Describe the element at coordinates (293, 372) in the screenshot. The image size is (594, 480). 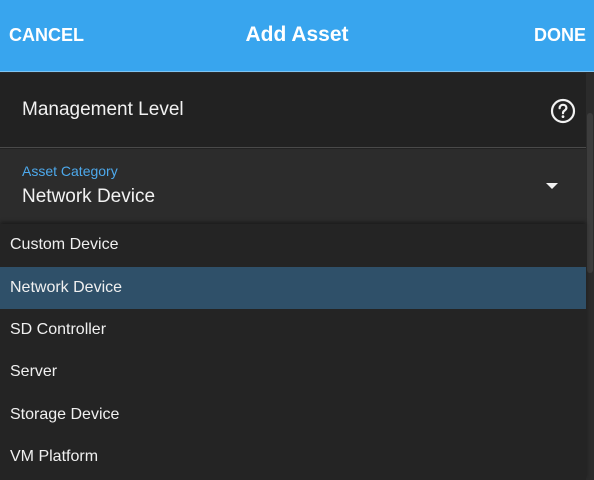
I see `dropdown-option-server: Server` at that location.